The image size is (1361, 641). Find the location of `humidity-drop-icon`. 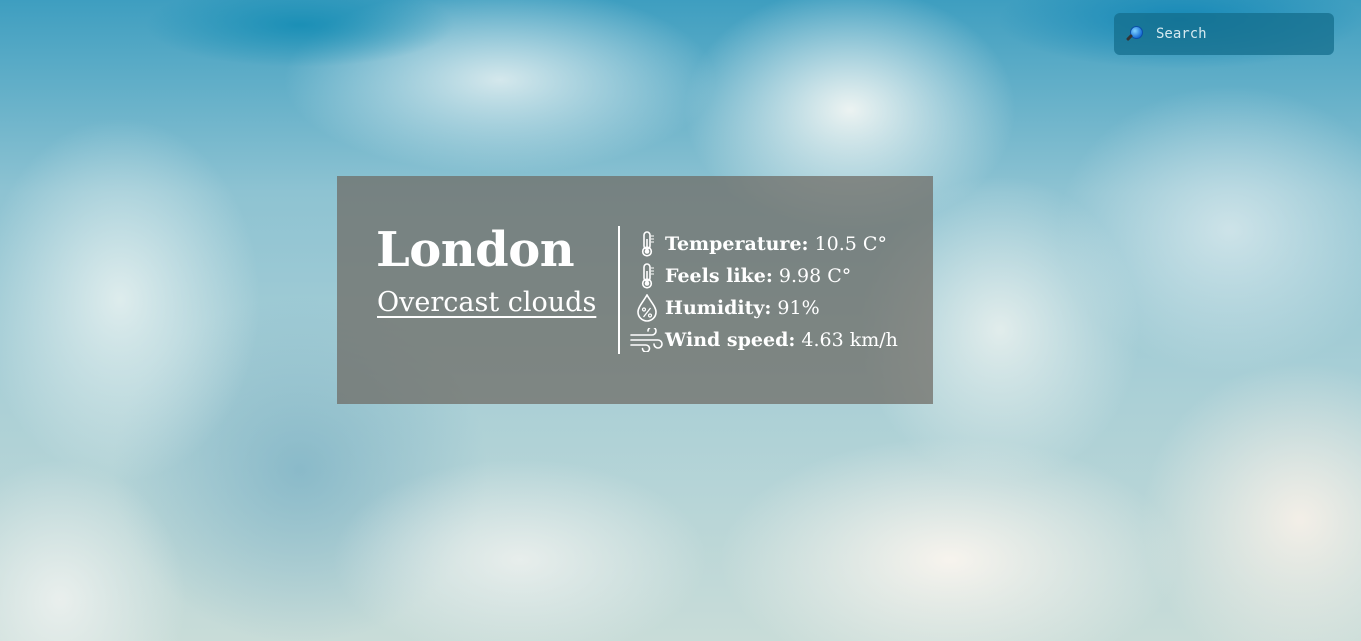

humidity-drop-icon is located at coordinates (647, 308).